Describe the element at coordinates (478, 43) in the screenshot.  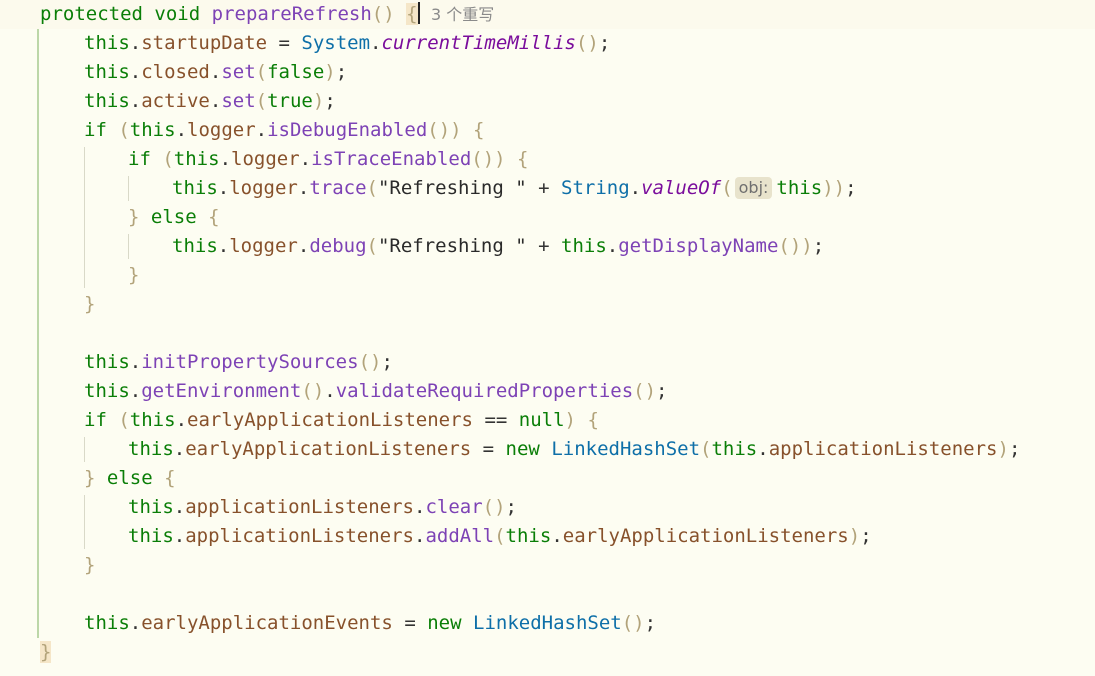
I see `token-static: currentTimeMillis` at that location.